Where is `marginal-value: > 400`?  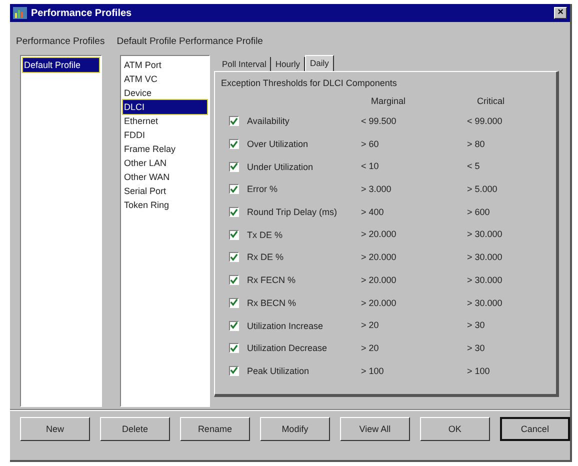 marginal-value: > 400 is located at coordinates (373, 212).